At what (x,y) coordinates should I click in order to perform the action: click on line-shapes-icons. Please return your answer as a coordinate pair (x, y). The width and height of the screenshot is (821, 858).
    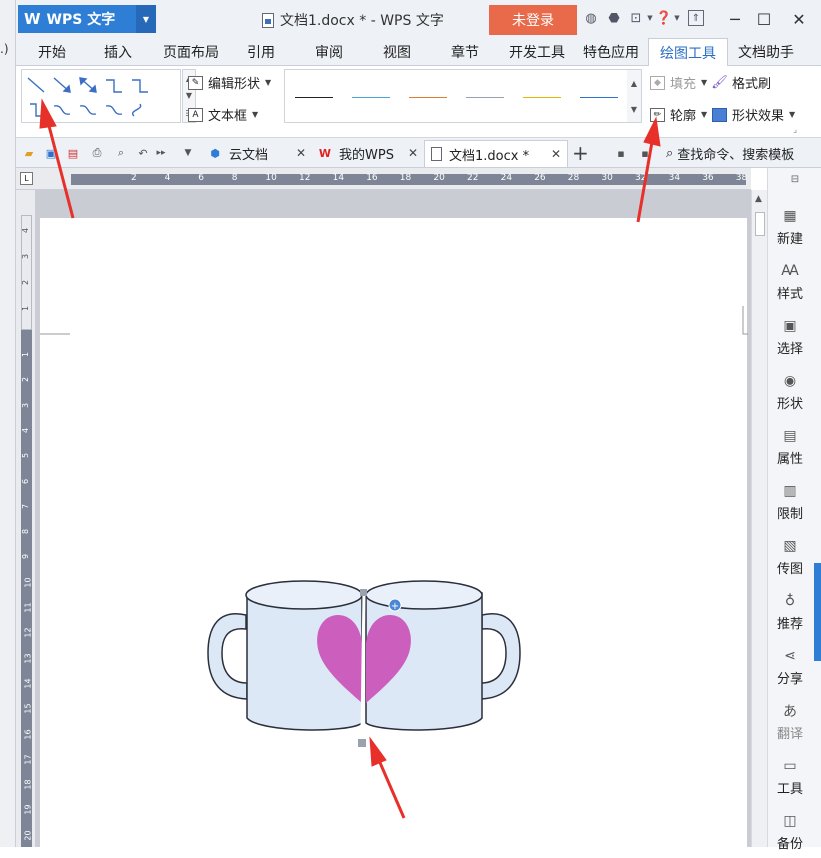
    Looking at the image, I should click on (102, 97).